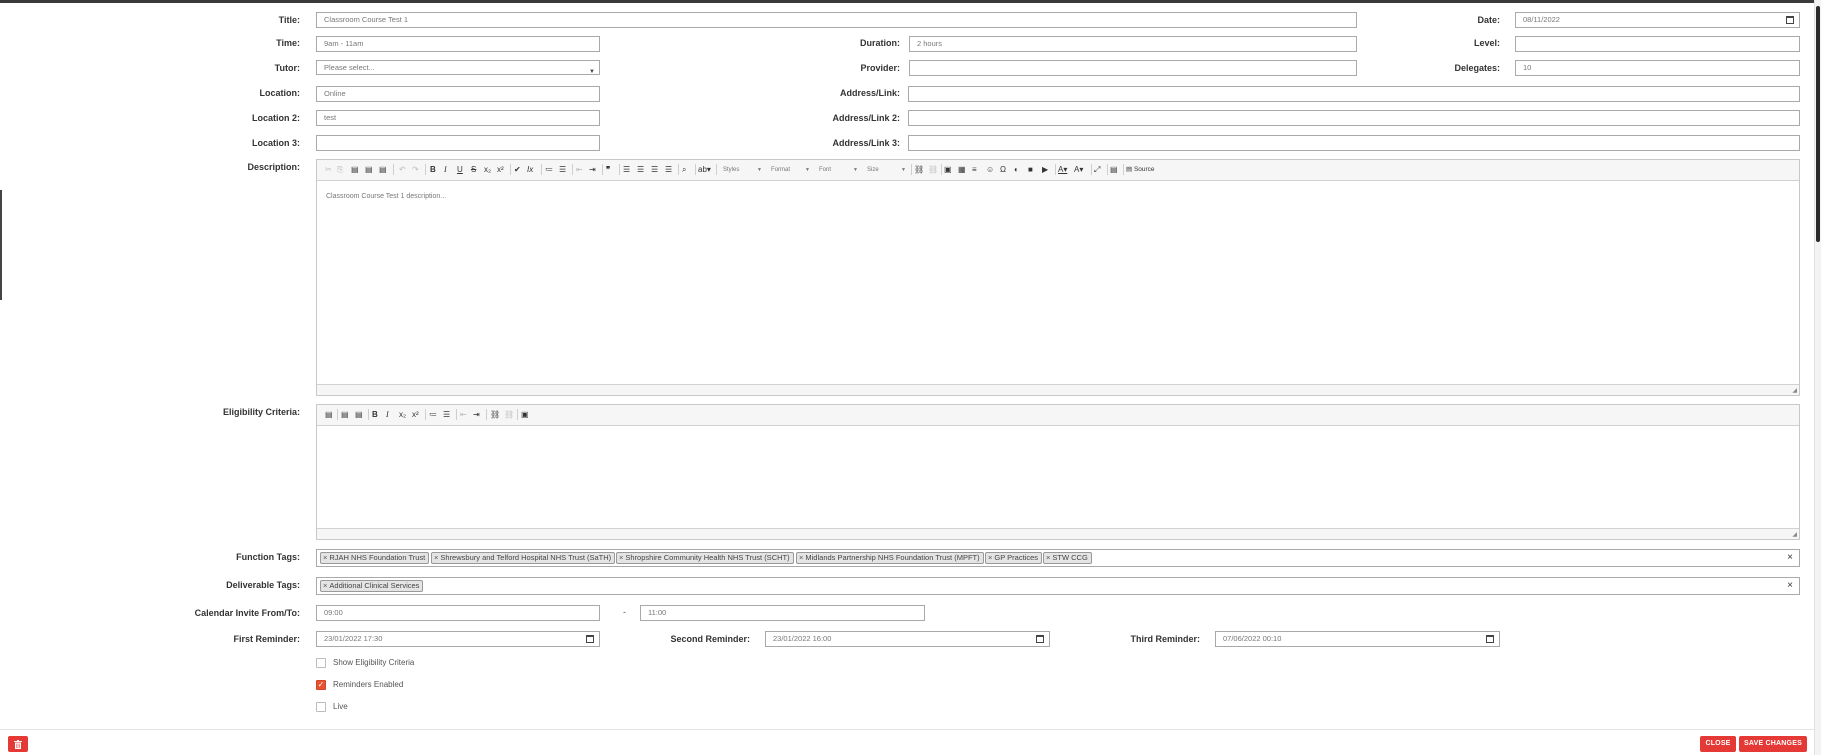 The height and width of the screenshot is (755, 1821). What do you see at coordinates (668, 169) in the screenshot?
I see `justify-icon: ☰` at bounding box center [668, 169].